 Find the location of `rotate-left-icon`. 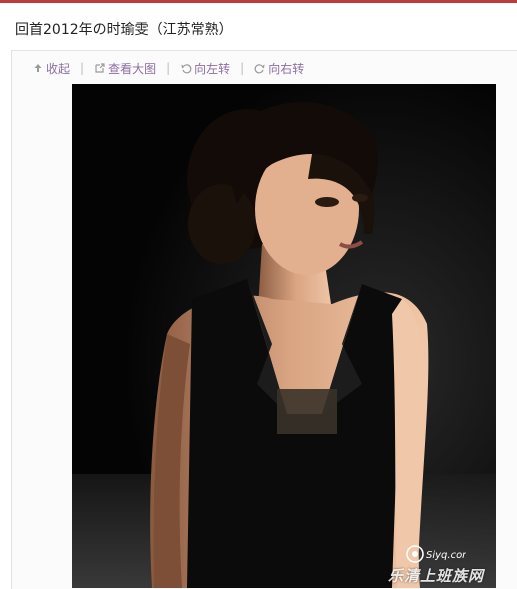

rotate-left-icon is located at coordinates (186, 68).